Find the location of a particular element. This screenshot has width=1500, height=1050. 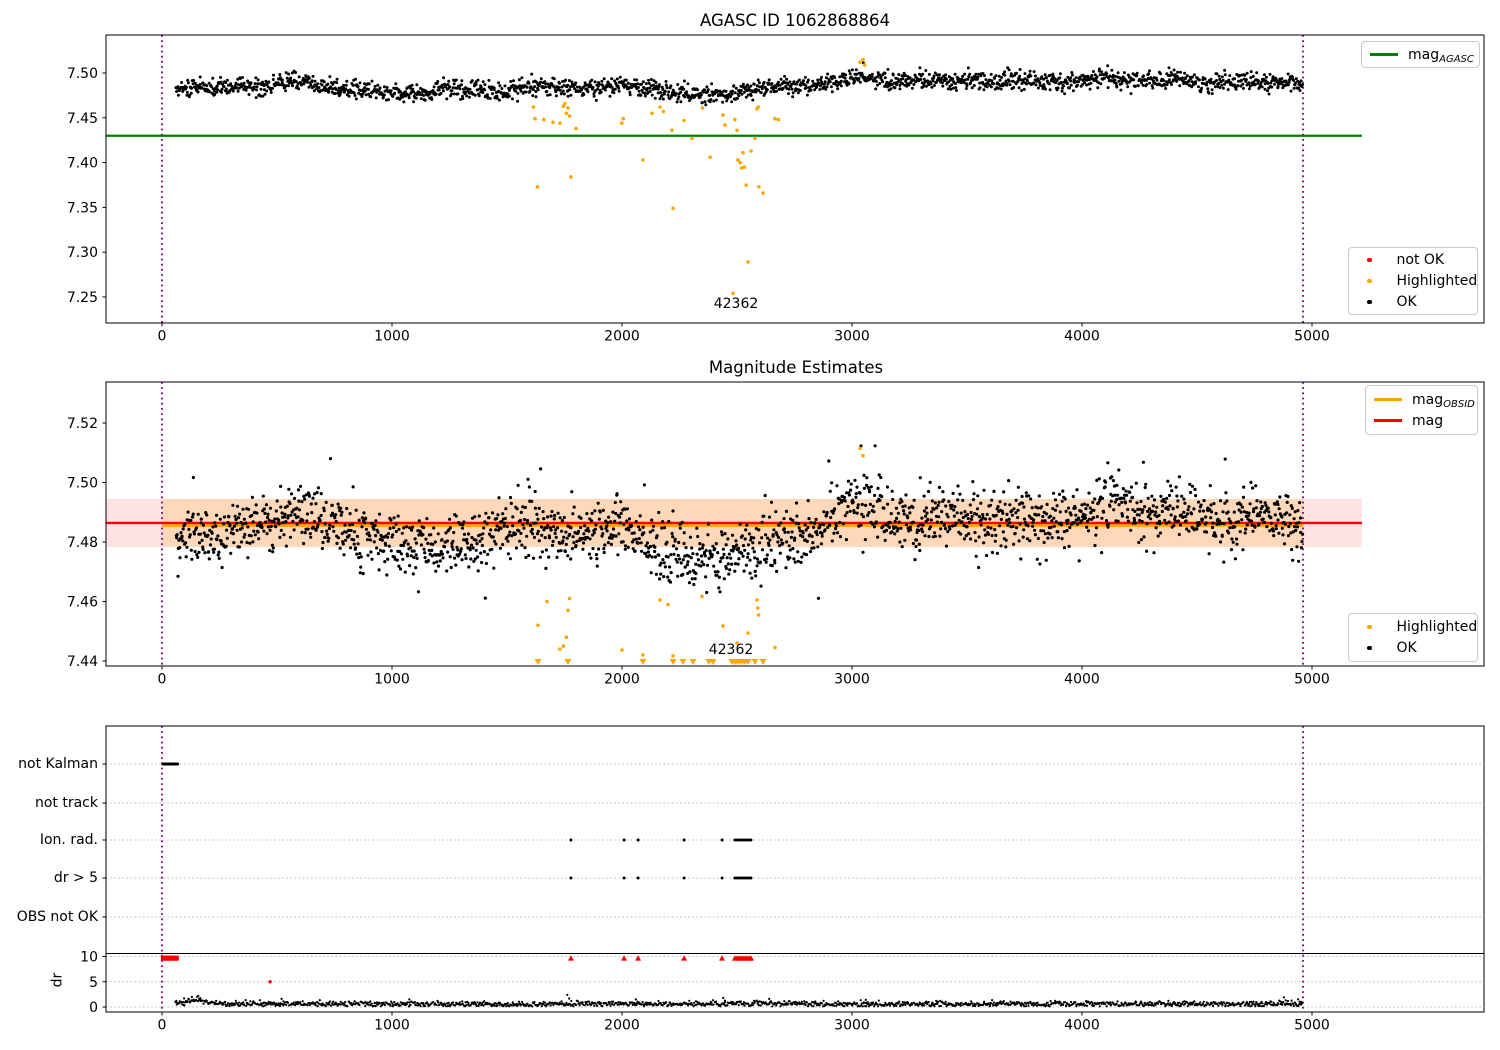

flag-label-not-kalman: not Kalman is located at coordinates (58, 764).